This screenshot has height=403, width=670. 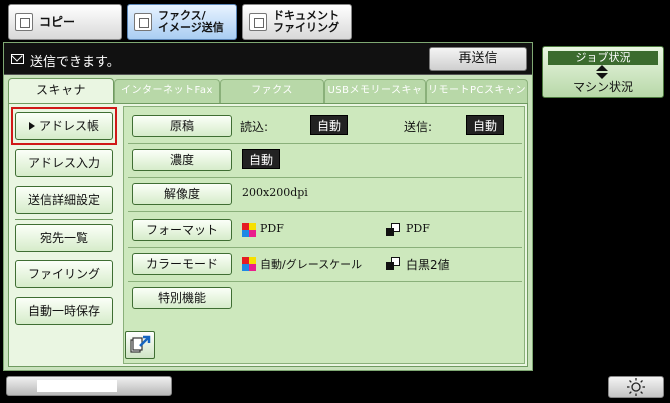 What do you see at coordinates (182, 160) in the screenshot?
I see `density-button: 濃度` at bounding box center [182, 160].